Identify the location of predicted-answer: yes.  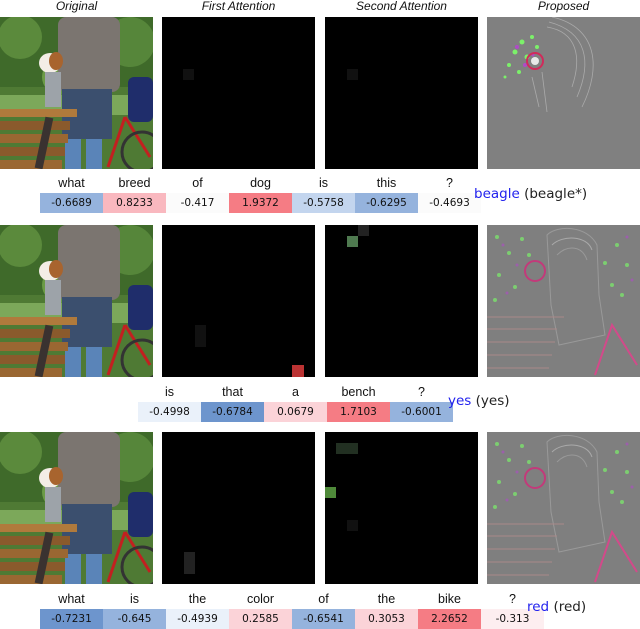
(460, 401).